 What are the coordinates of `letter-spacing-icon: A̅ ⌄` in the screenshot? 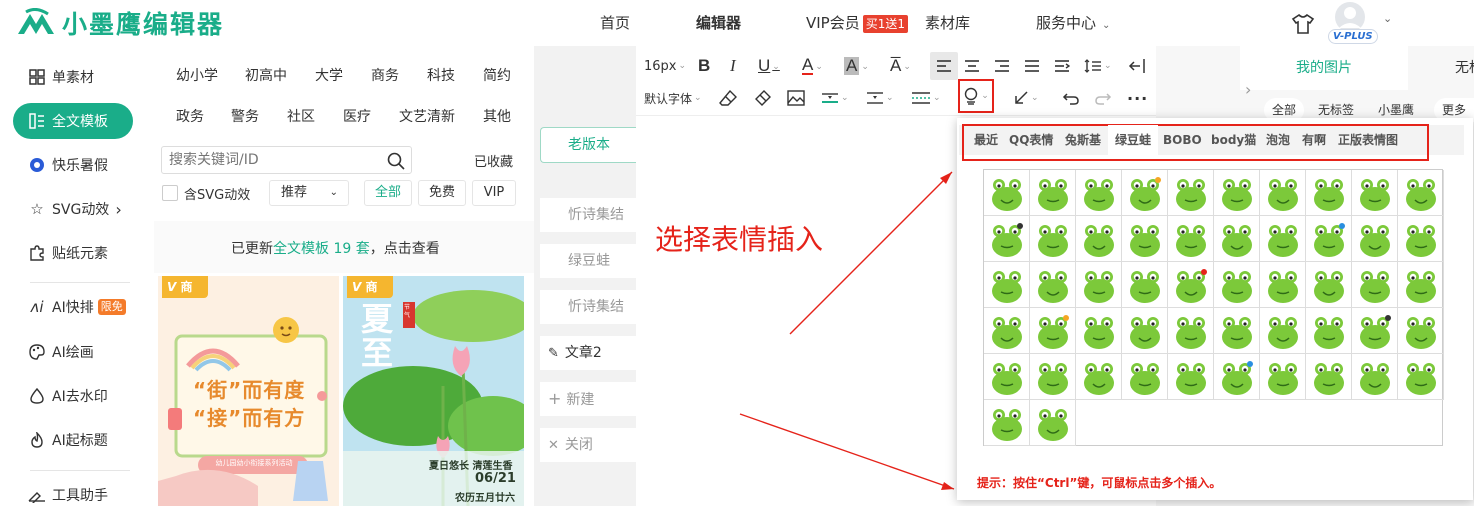 It's located at (900, 66).